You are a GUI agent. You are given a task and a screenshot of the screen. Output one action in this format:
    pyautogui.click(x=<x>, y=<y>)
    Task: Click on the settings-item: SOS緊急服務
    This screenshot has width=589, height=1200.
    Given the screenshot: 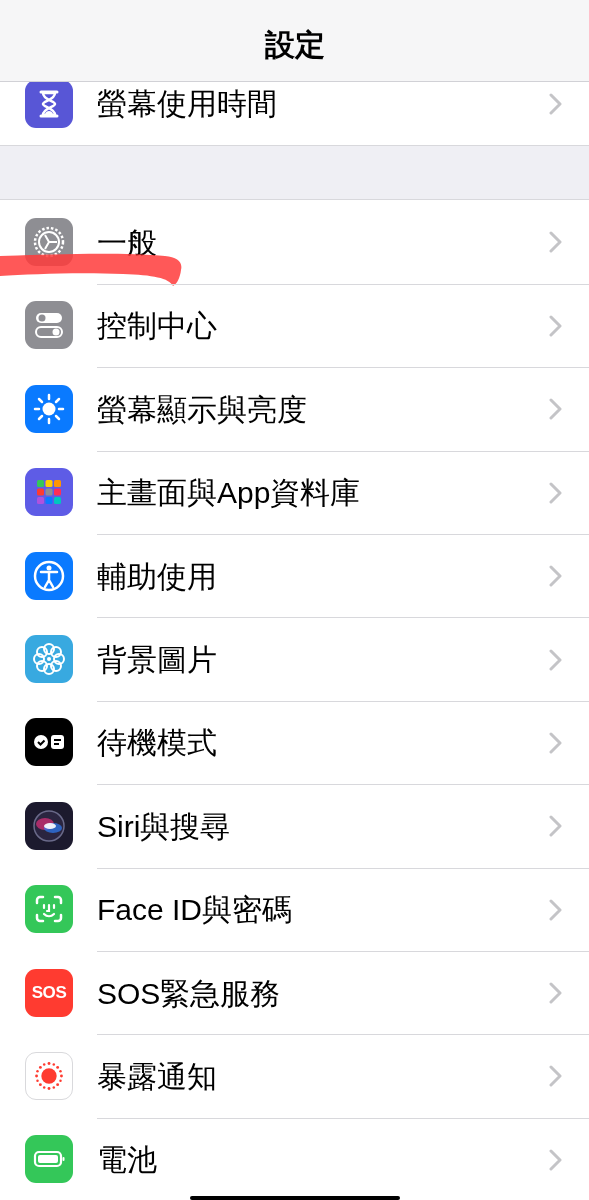 What is the action you would take?
    pyautogui.click(x=323, y=993)
    